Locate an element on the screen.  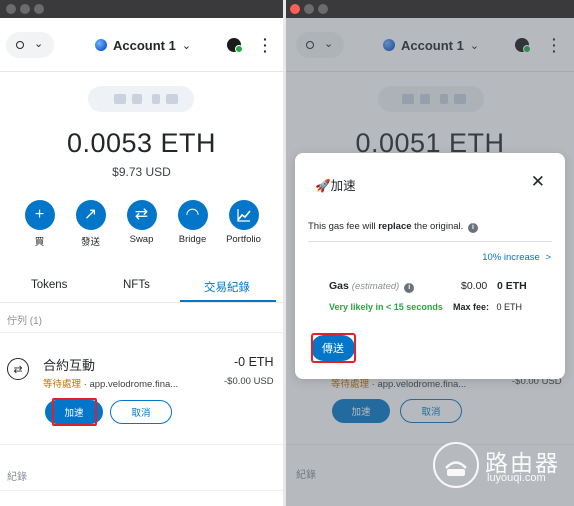
network-icon is located at coordinates (20, 45).